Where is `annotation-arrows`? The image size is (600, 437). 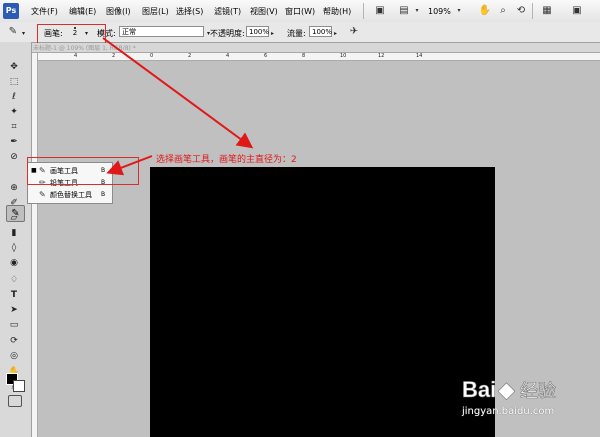
annotation-arrows is located at coordinates (178, 106).